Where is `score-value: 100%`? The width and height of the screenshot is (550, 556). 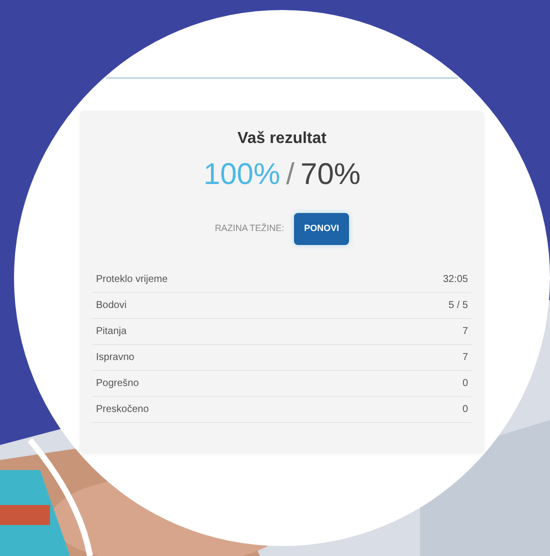
score-value: 100% is located at coordinates (241, 175).